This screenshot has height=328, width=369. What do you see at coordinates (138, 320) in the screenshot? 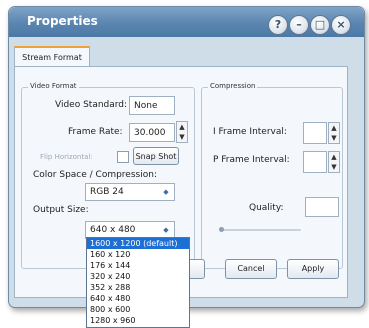
I see `dropdown-option: 1280 x 960` at bounding box center [138, 320].